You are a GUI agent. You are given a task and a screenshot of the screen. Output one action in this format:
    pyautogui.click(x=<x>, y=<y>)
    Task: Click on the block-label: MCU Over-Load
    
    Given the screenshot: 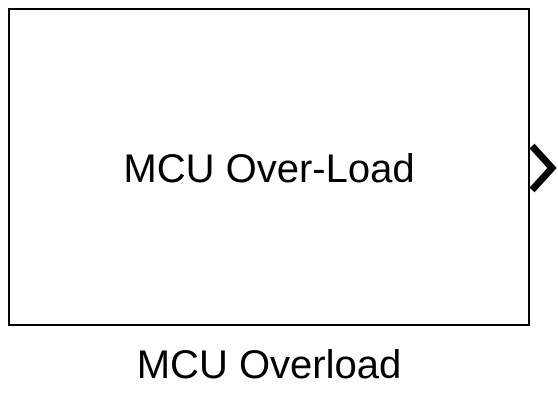 What is the action you would take?
    pyautogui.click(x=269, y=169)
    